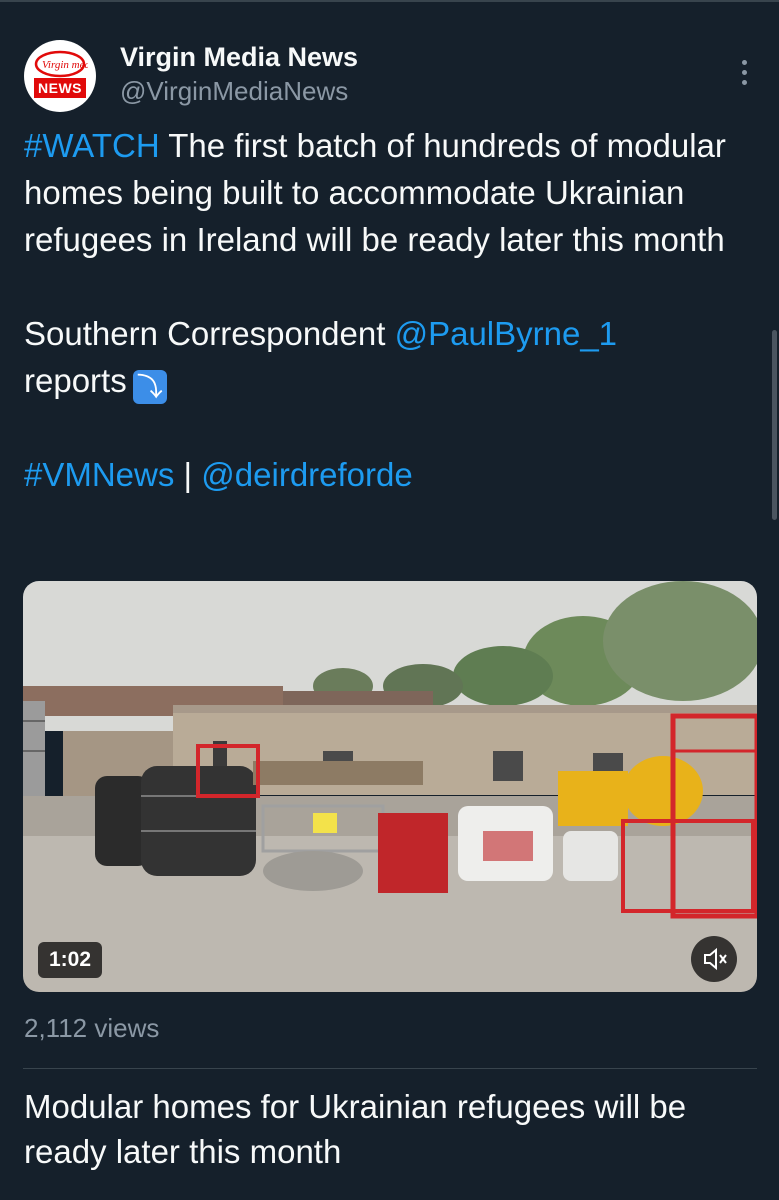 Image resolution: width=779 pixels, height=1200 pixels. What do you see at coordinates (75, 380) in the screenshot?
I see `reports-text: reports` at bounding box center [75, 380].